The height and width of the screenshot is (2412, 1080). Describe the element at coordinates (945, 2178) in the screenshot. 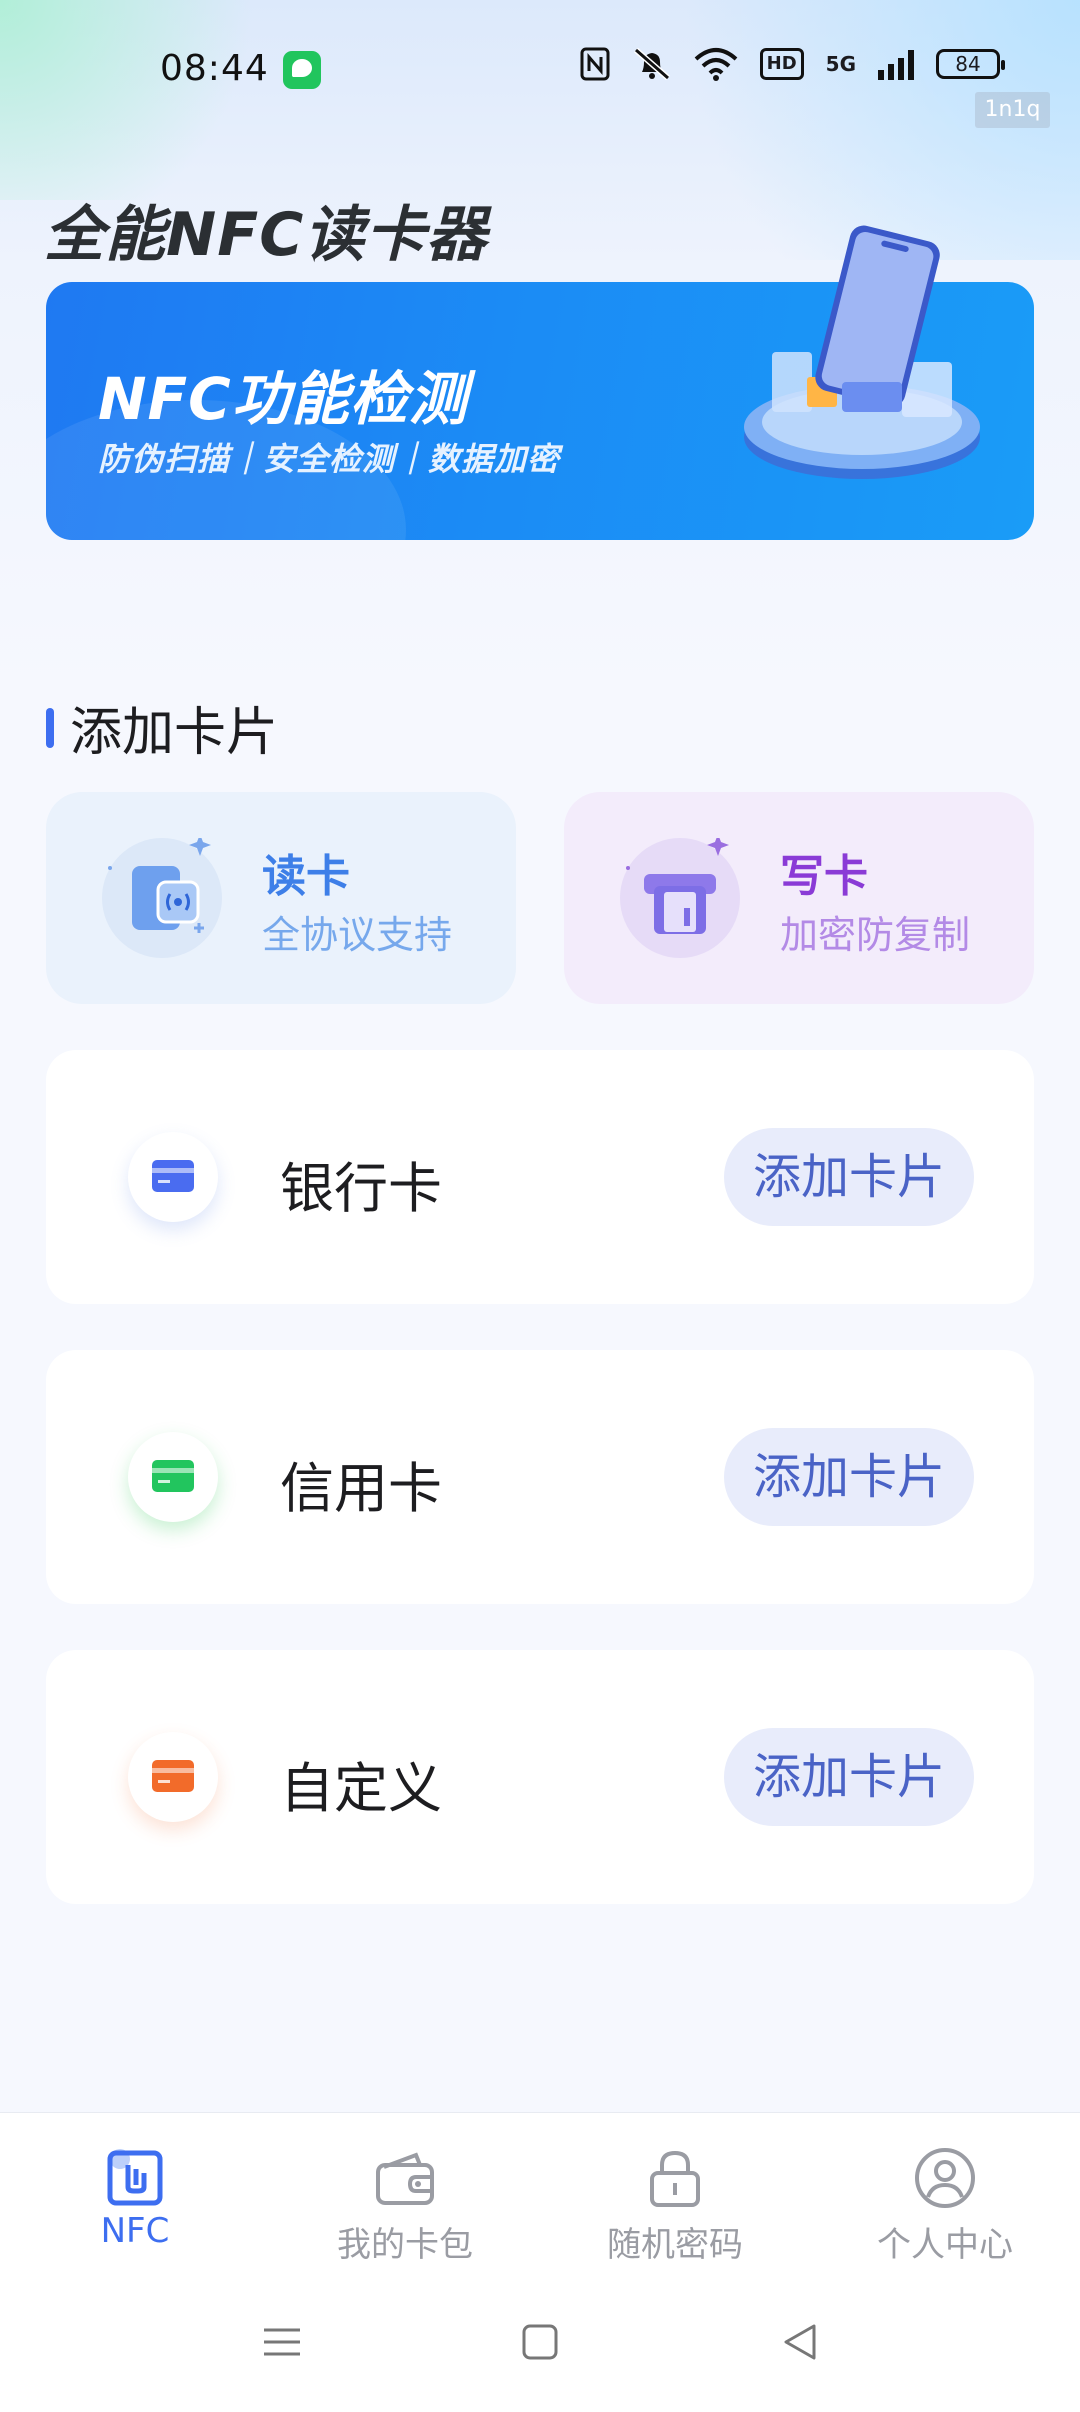

I see `user-icon` at that location.